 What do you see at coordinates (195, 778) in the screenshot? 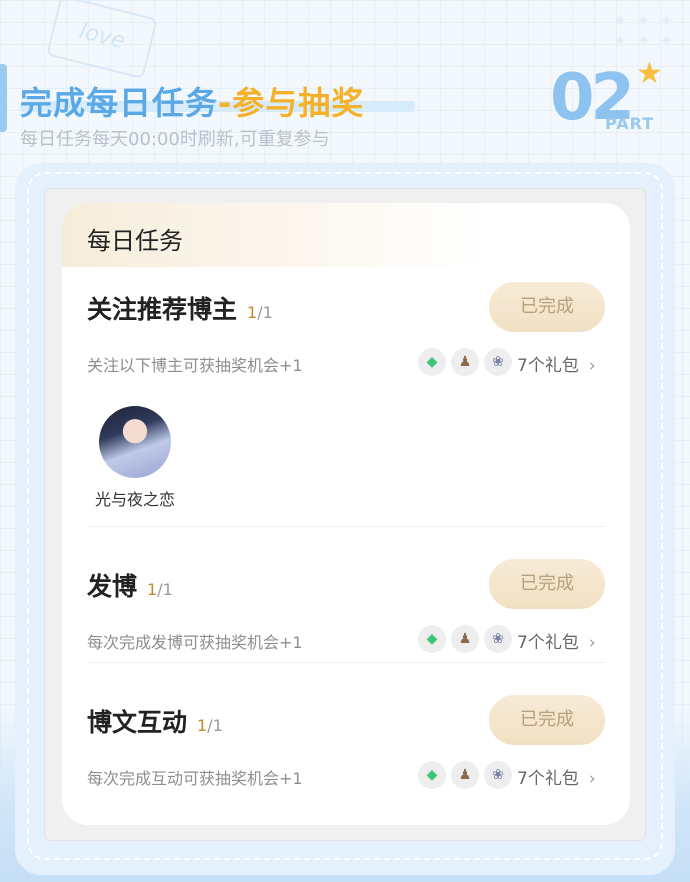
I see `task-description: 每次完成互动可获抽奖机会+1` at bounding box center [195, 778].